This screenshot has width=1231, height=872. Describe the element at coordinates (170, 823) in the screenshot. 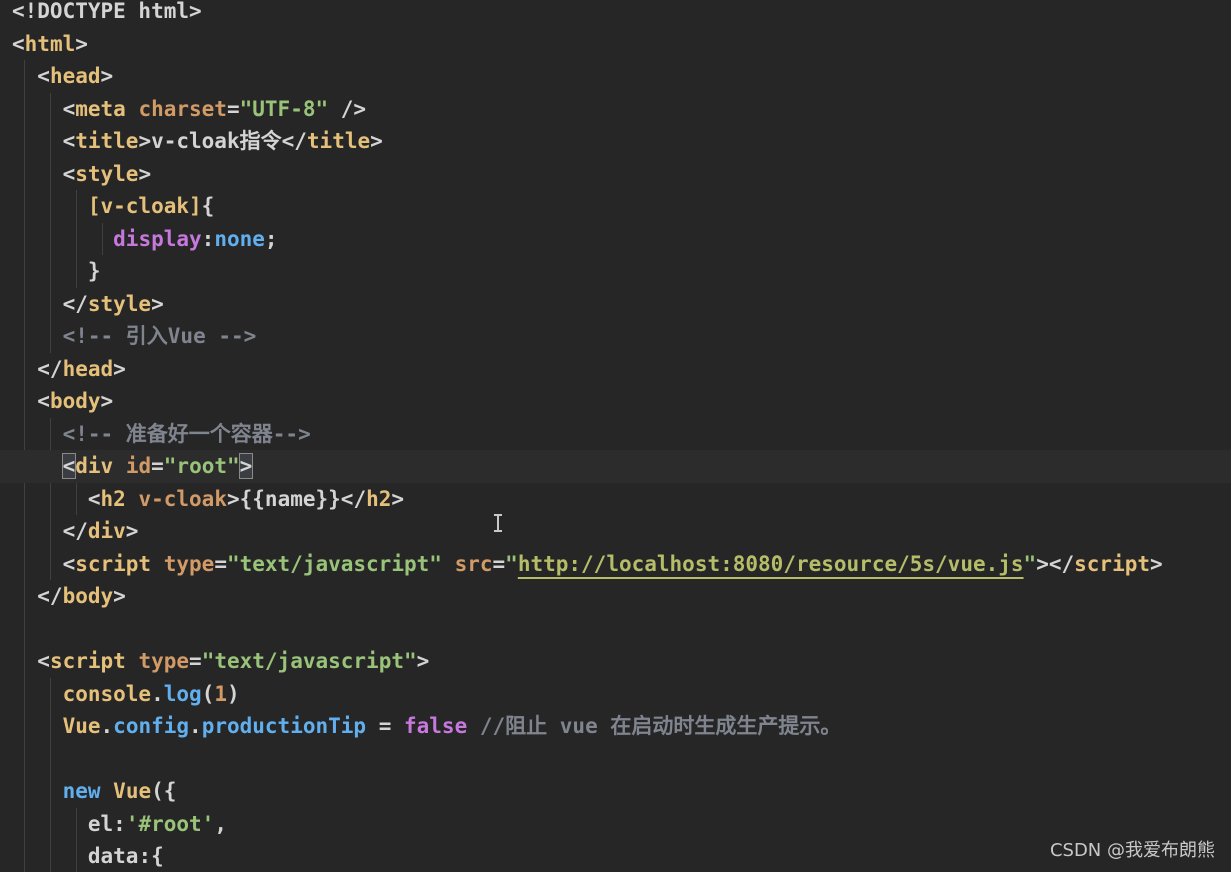

I see `code-token: '#root'` at that location.